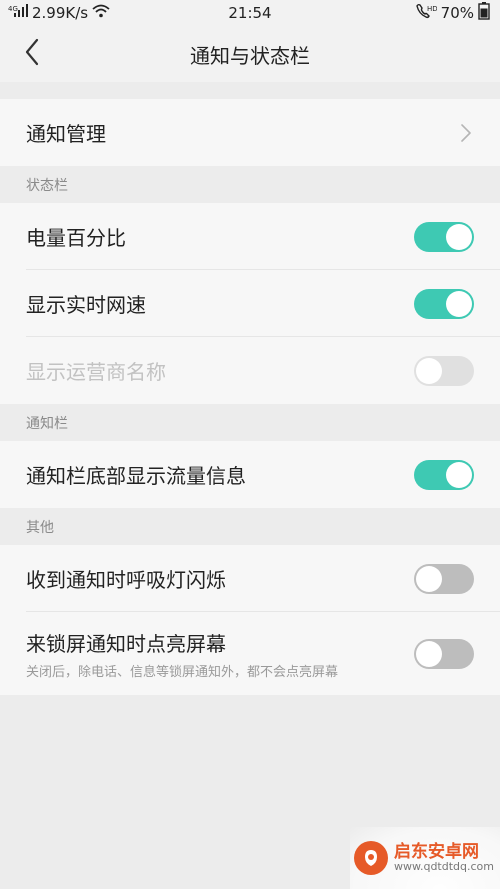  What do you see at coordinates (250, 422) in the screenshot?
I see `section-notification-bar: 通知栏` at bounding box center [250, 422].